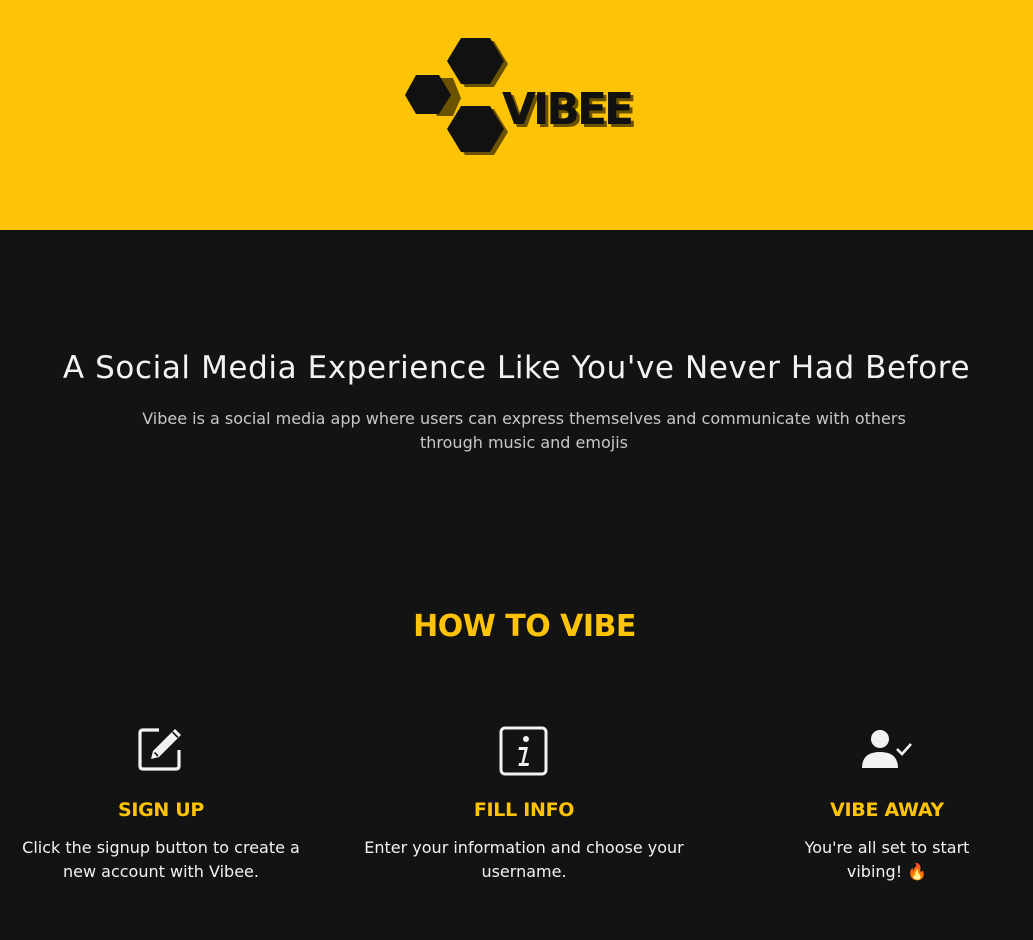 This screenshot has height=940, width=1033. I want to click on logo-text: VIBEE, so click(566, 109).